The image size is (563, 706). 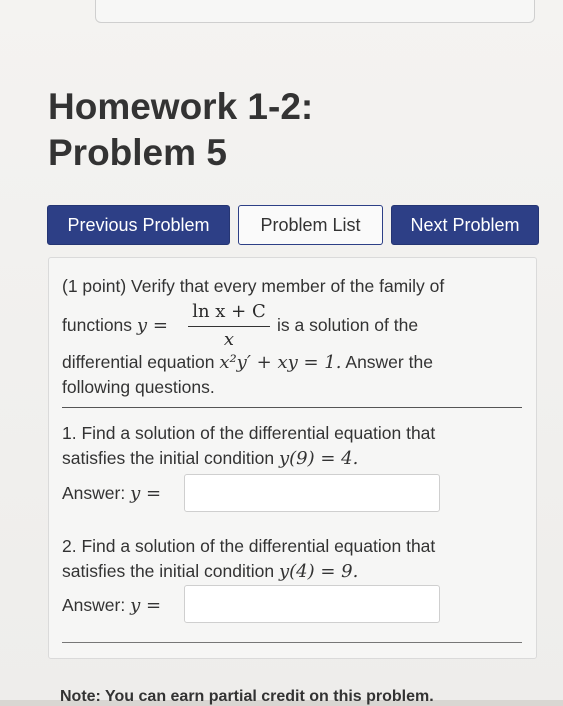 What do you see at coordinates (389, 362) in the screenshot?
I see `answer-the-text: Answer the` at bounding box center [389, 362].